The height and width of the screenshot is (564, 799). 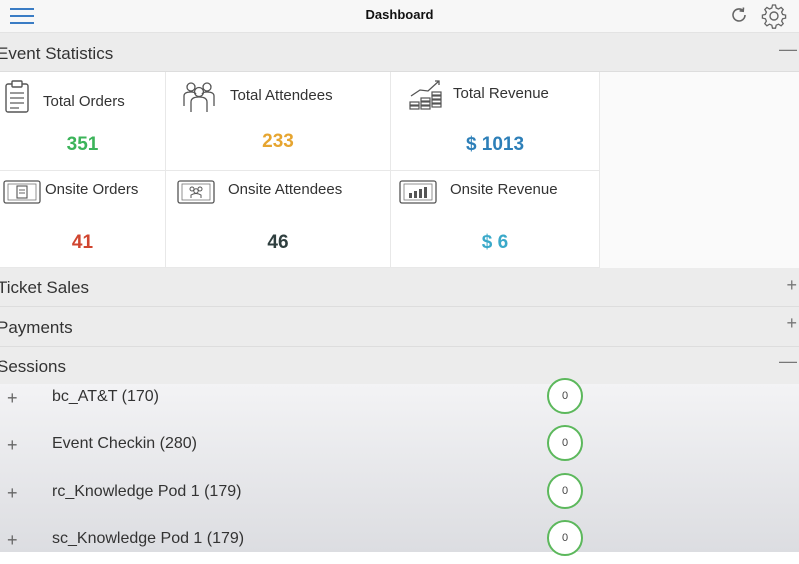 I want to click on gear-icon, so click(x=774, y=16).